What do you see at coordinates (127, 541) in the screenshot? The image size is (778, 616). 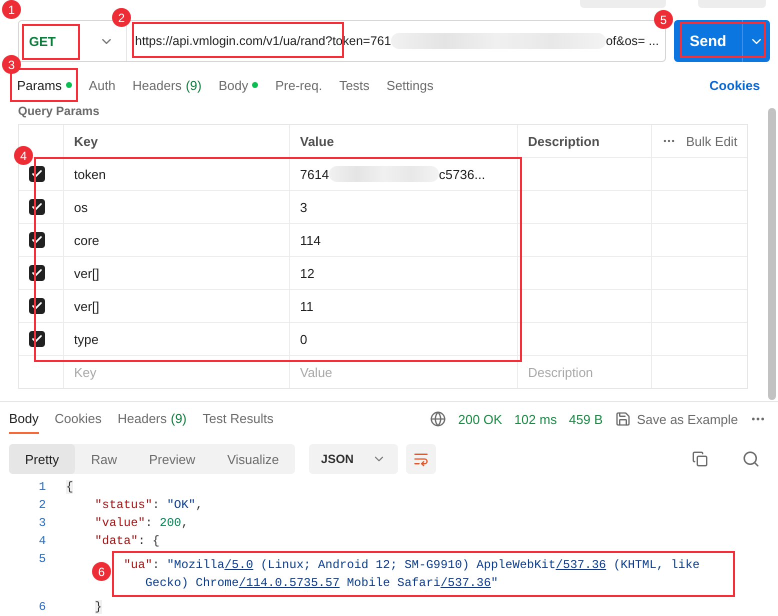 I see `code-line: "data": {` at bounding box center [127, 541].